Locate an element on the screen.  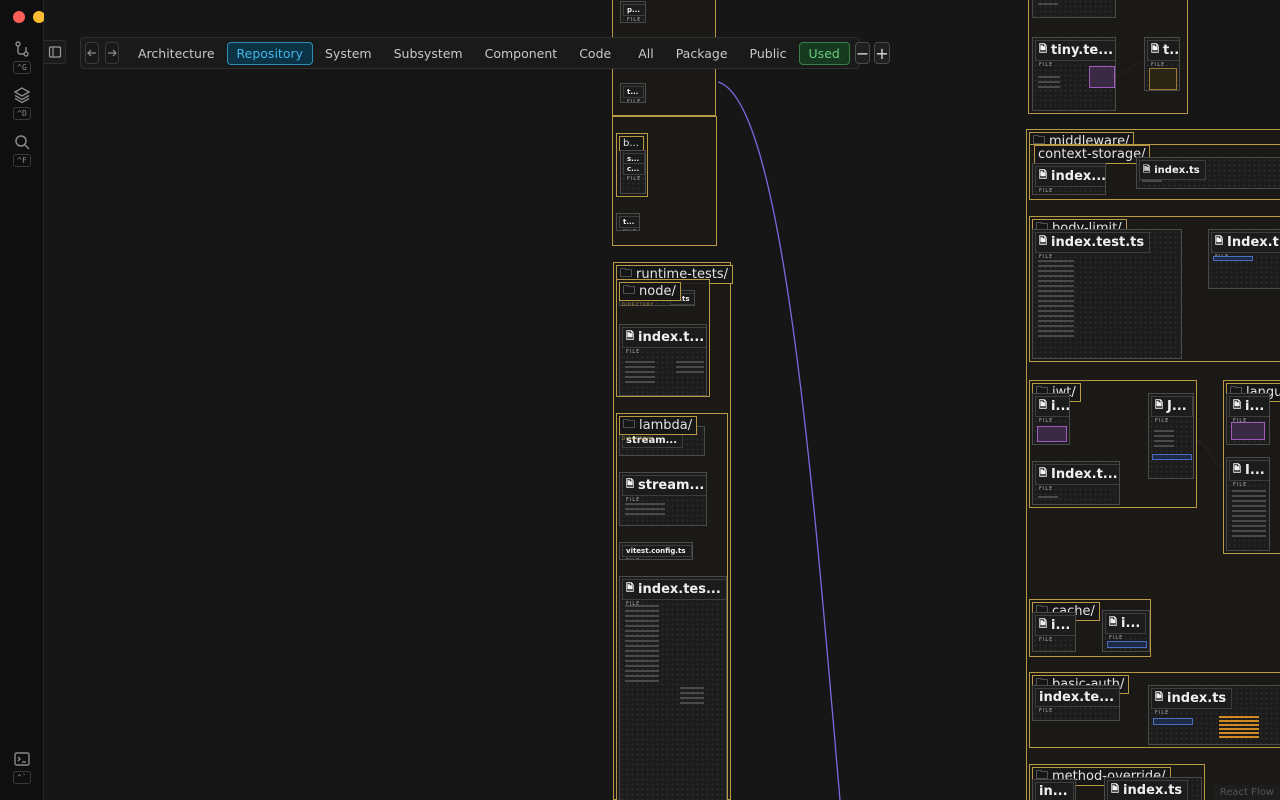
file-node: p... FILE is located at coordinates (633, 12).